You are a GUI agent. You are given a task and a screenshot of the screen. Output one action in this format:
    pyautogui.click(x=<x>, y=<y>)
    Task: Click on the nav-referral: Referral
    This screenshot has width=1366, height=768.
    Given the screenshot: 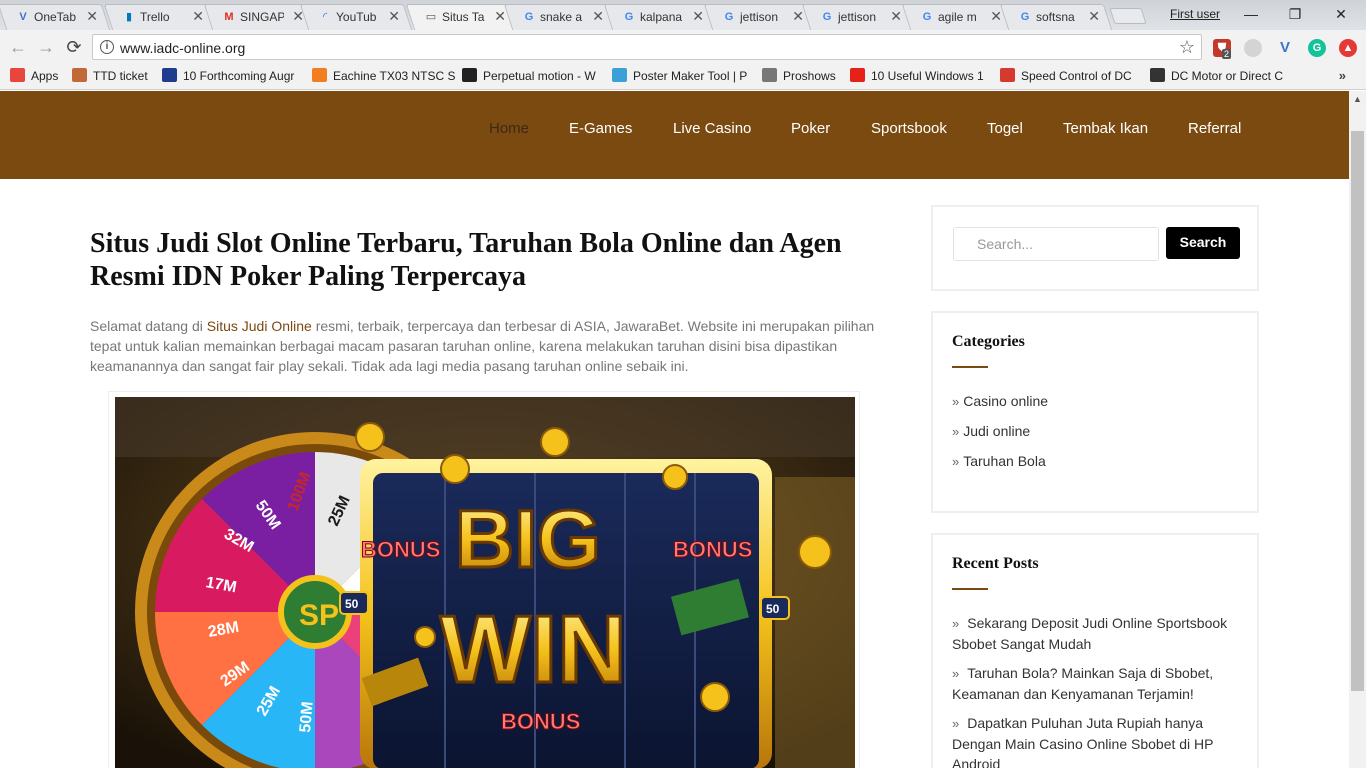 What is the action you would take?
    pyautogui.click(x=1214, y=128)
    